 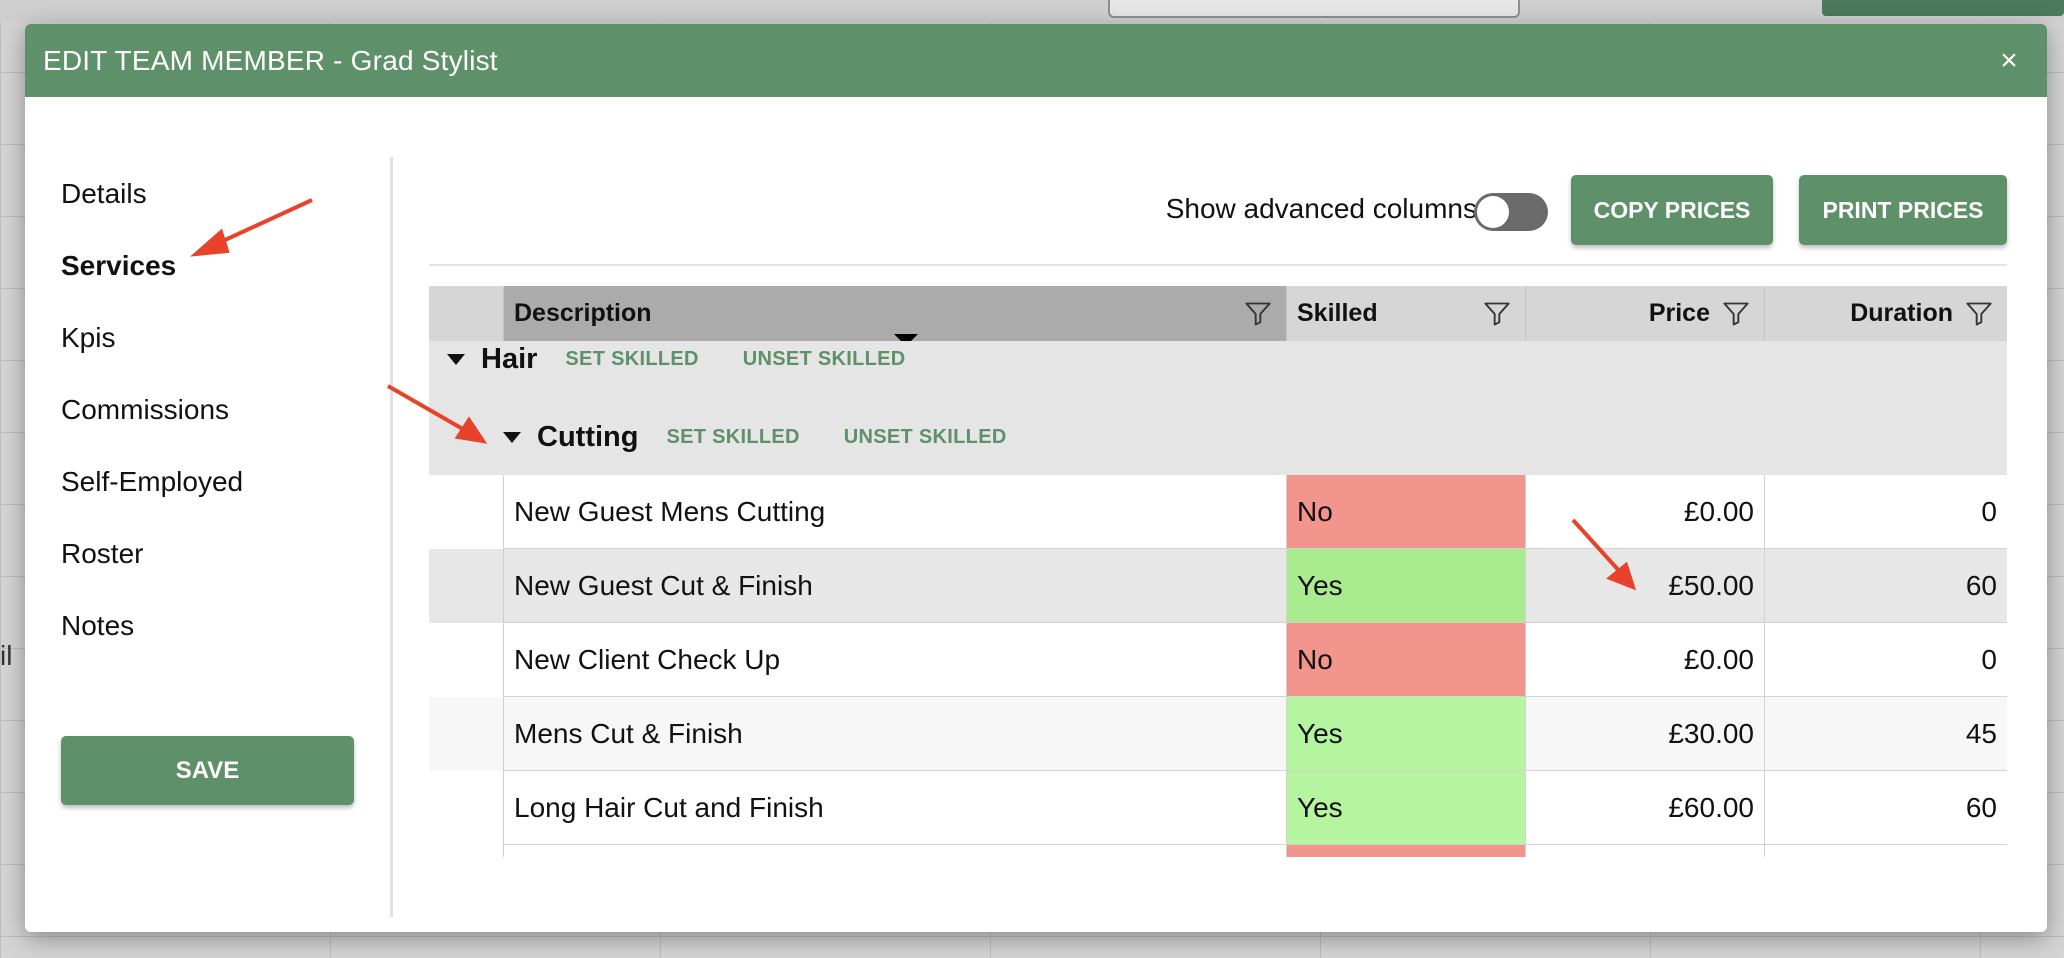 I want to click on advanced-columns-toggle, so click(x=1511, y=212).